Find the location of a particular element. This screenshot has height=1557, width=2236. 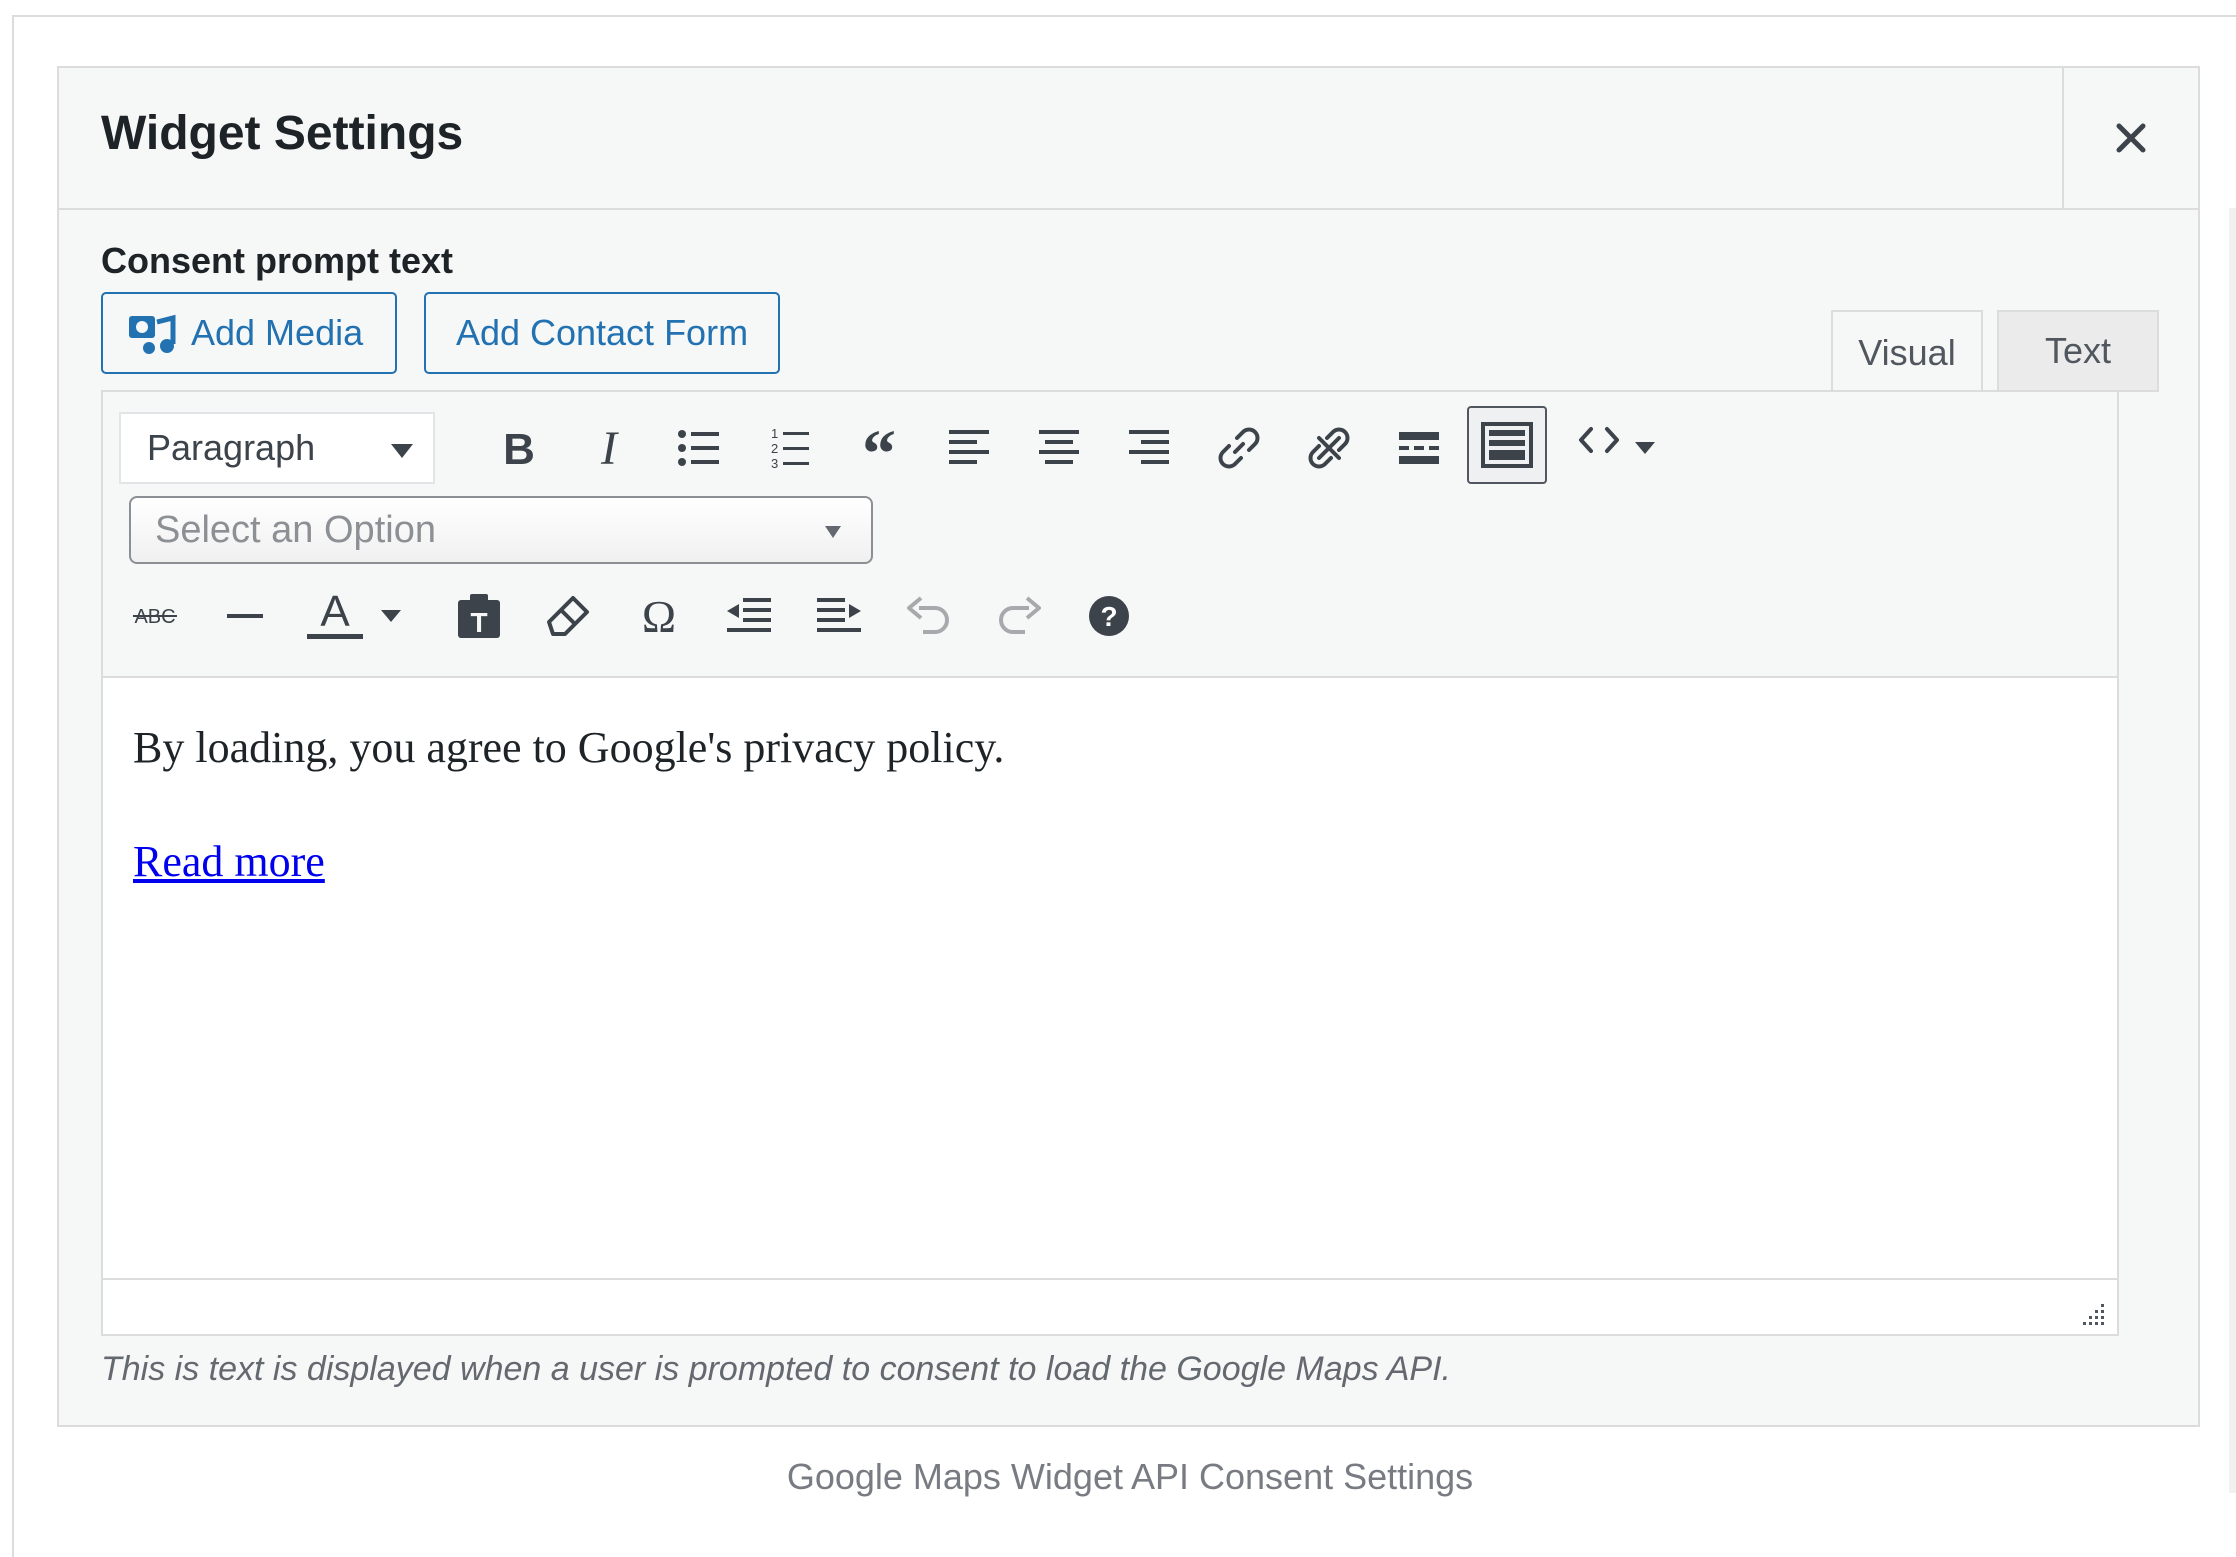

panel-scrollbar is located at coordinates (2232, 850).